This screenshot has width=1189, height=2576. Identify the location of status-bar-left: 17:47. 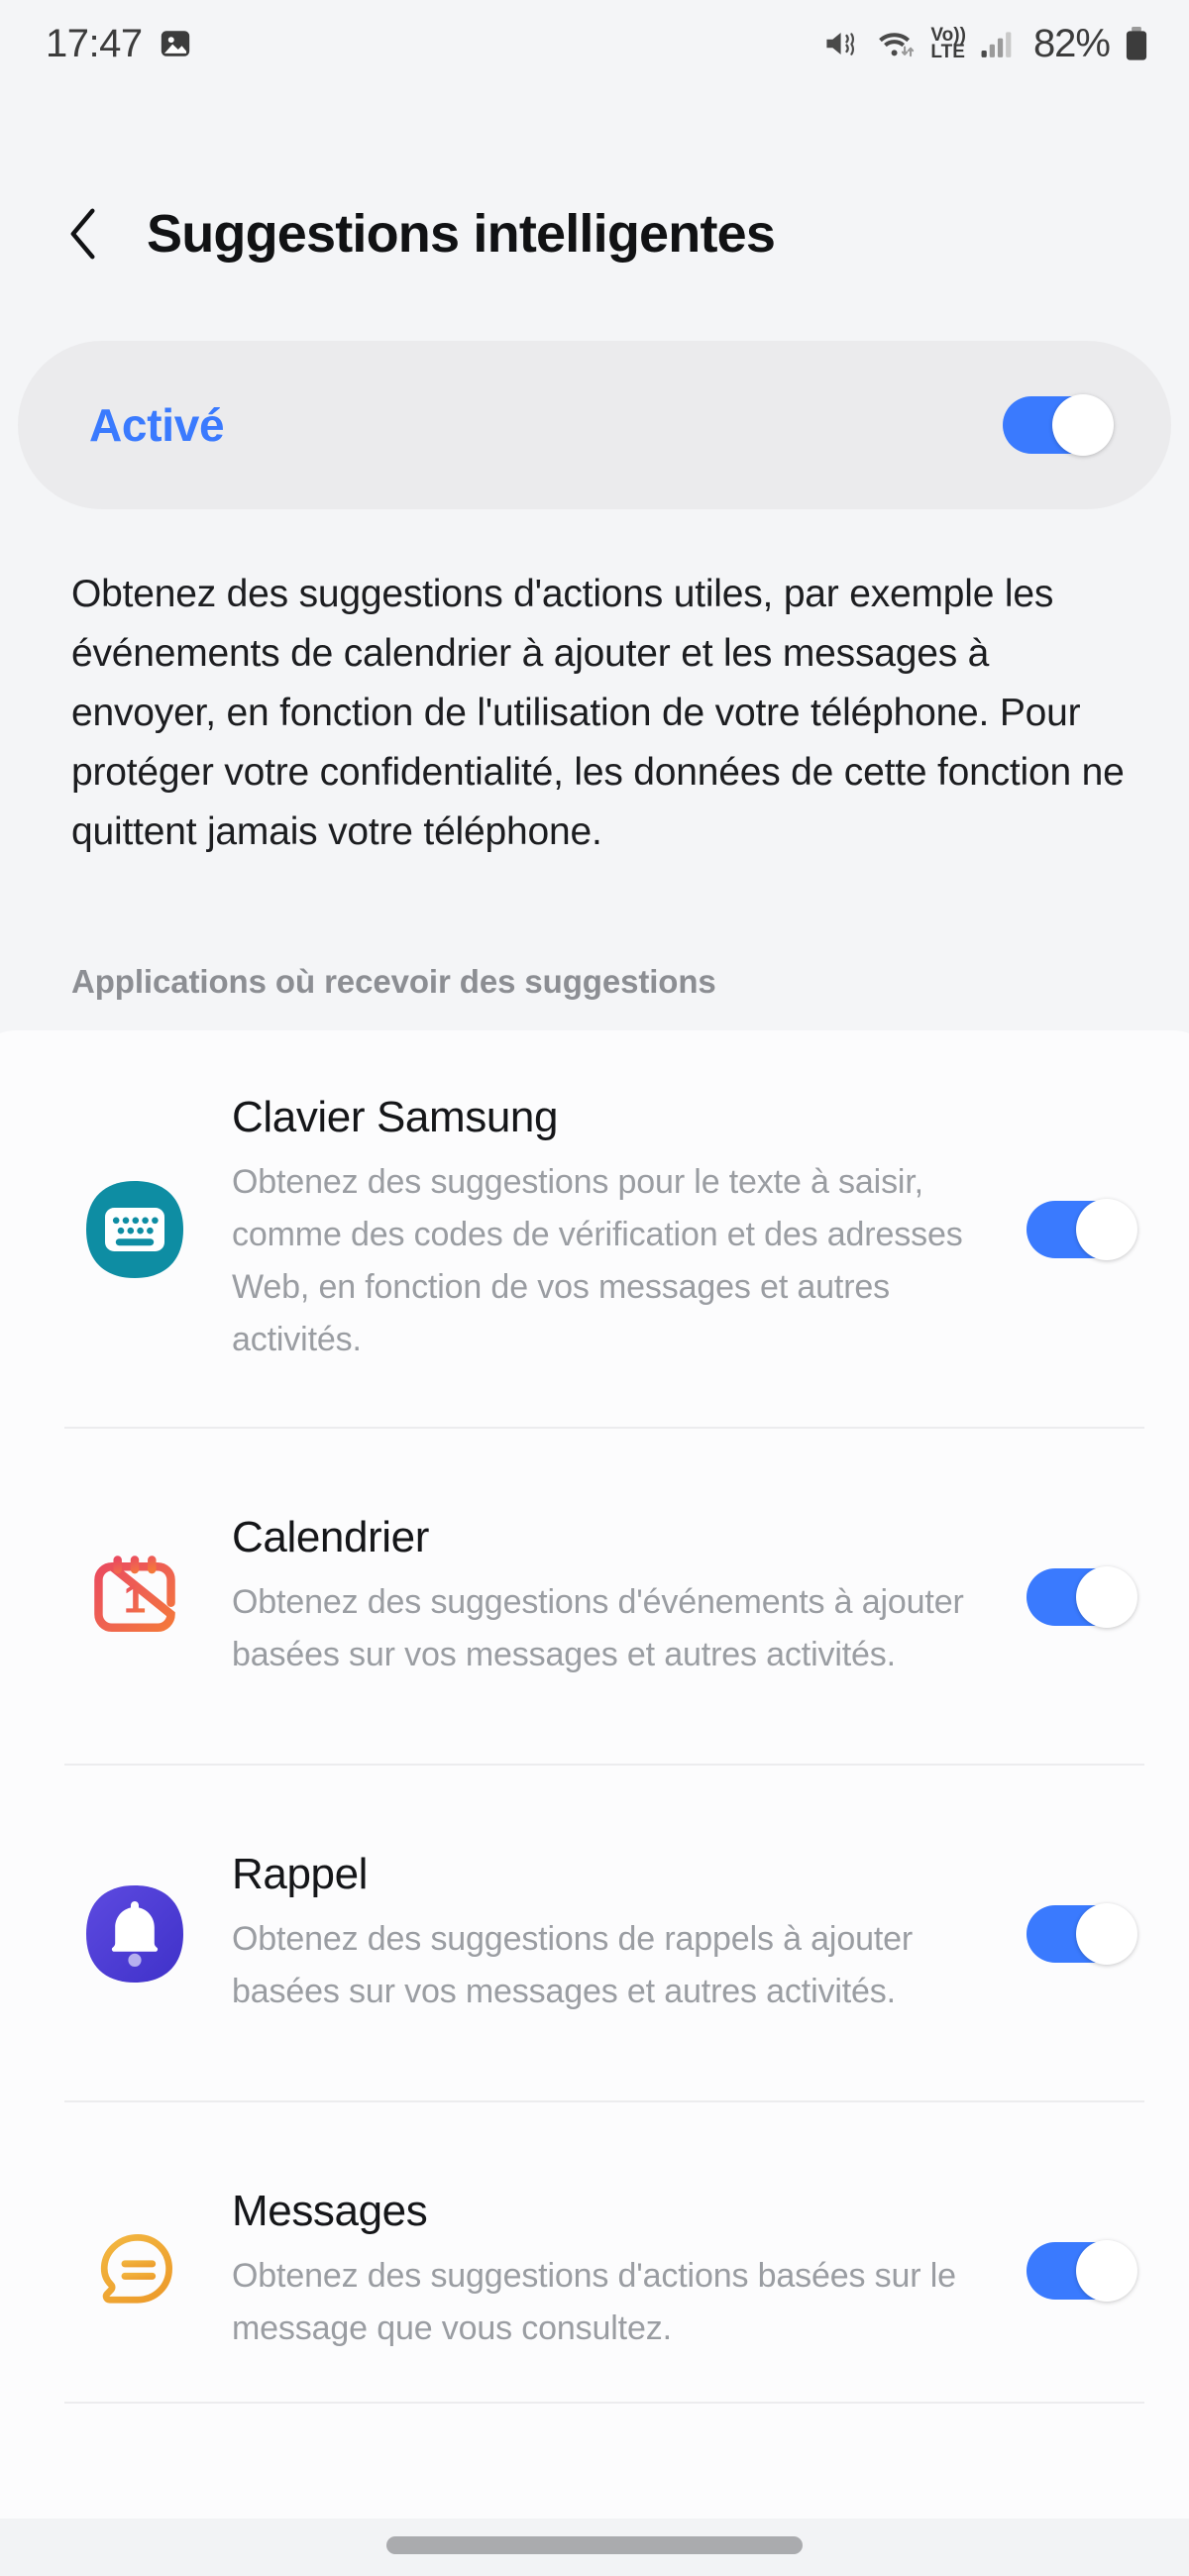
(119, 44).